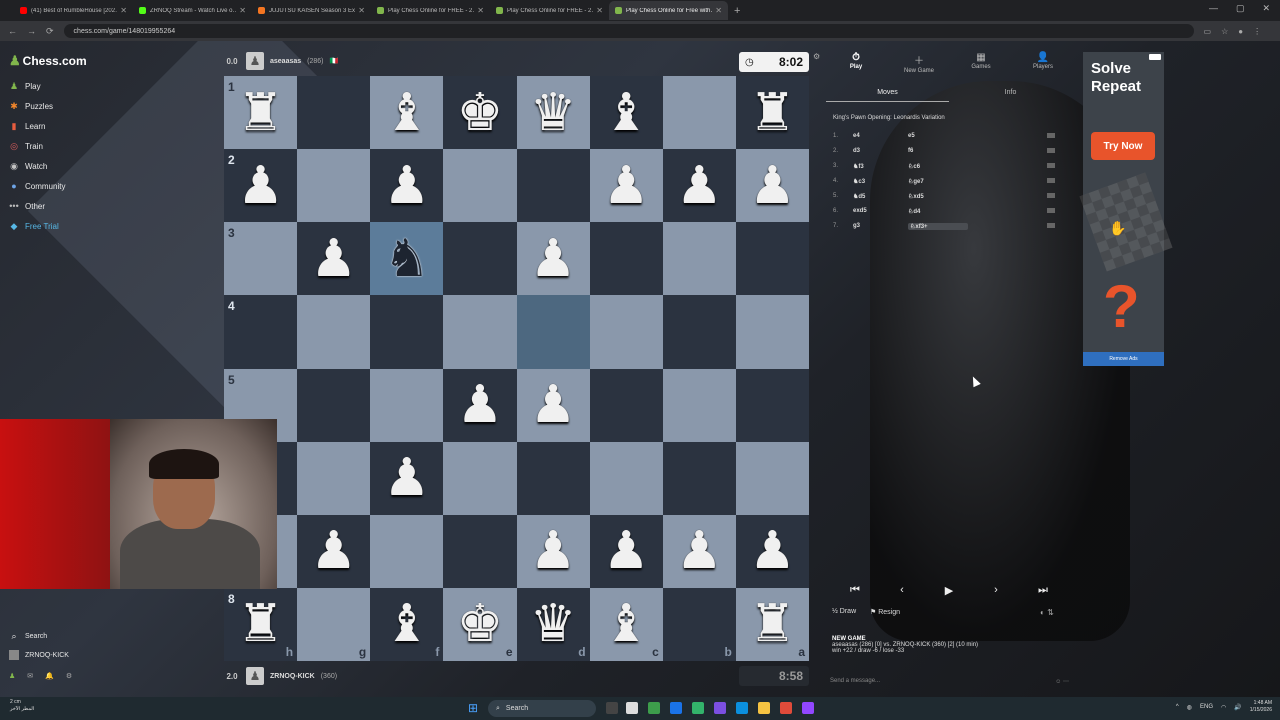 The width and height of the screenshot is (1280, 720). What do you see at coordinates (1213, 8) in the screenshot?
I see `minimize-button: —` at bounding box center [1213, 8].